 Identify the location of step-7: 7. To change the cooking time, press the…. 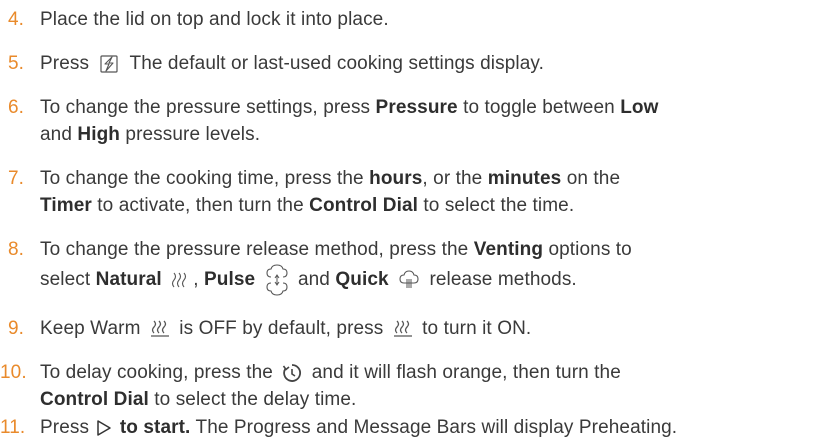
(415, 192).